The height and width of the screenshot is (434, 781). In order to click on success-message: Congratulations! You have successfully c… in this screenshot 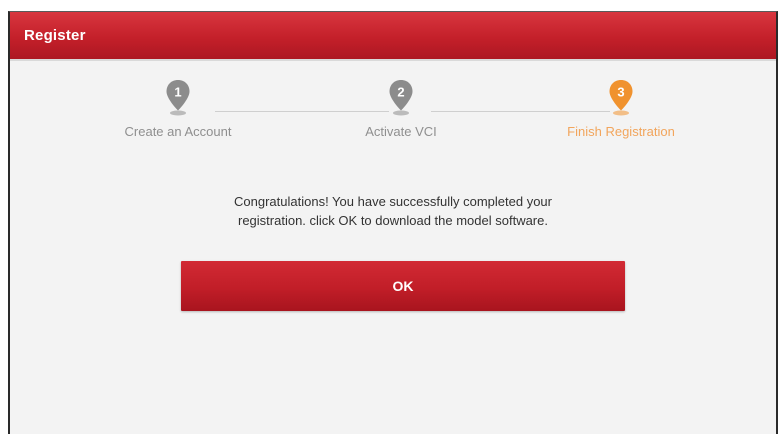, I will do `click(393, 211)`.